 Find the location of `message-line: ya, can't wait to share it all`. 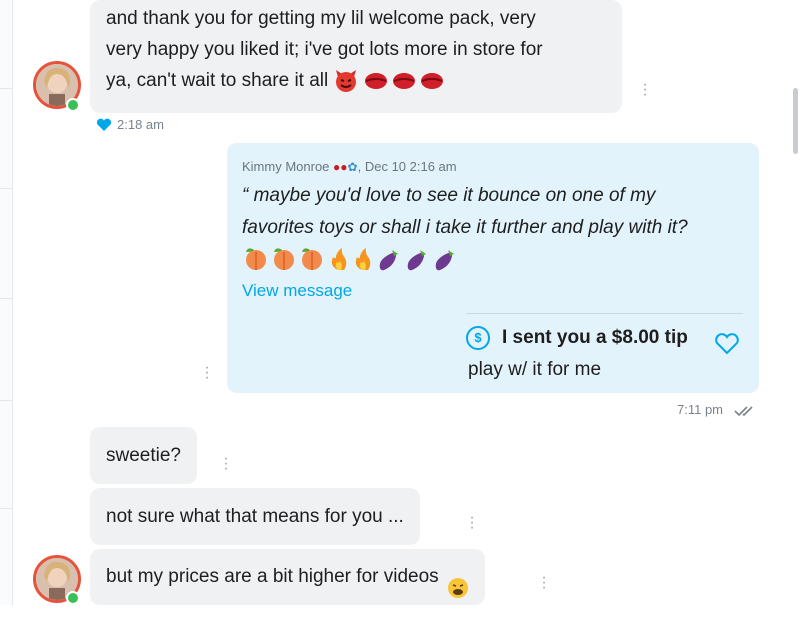

message-line: ya, can't wait to share it all is located at coordinates (356, 80).